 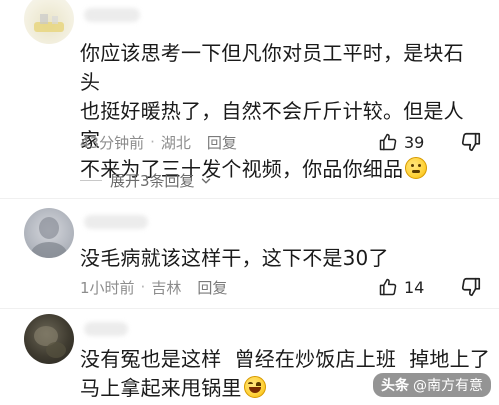 I want to click on comment-line: 你应该思考一下但凡你对员工平时，是块石头, so click(x=272, y=67).